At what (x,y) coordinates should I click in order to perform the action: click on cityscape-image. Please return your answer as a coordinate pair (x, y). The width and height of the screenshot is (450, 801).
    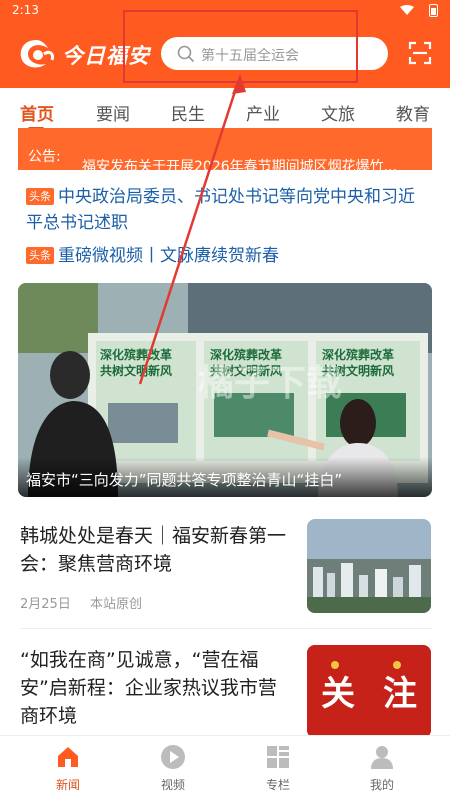
    Looking at the image, I should click on (369, 566).